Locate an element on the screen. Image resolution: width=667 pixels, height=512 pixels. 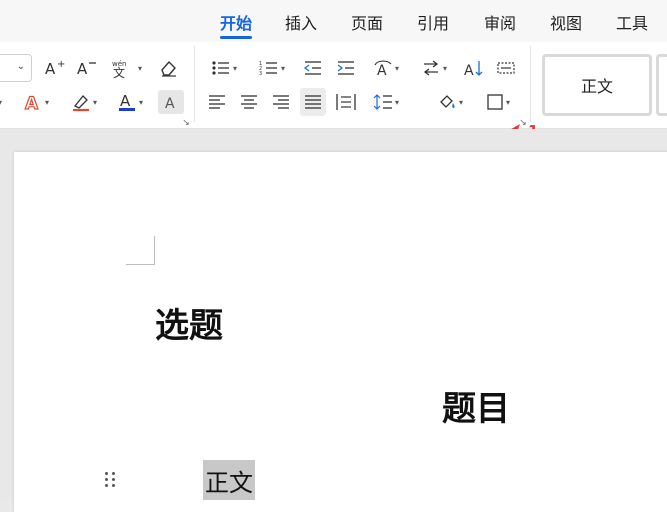
grow-font-icon: A + is located at coordinates (55, 68).